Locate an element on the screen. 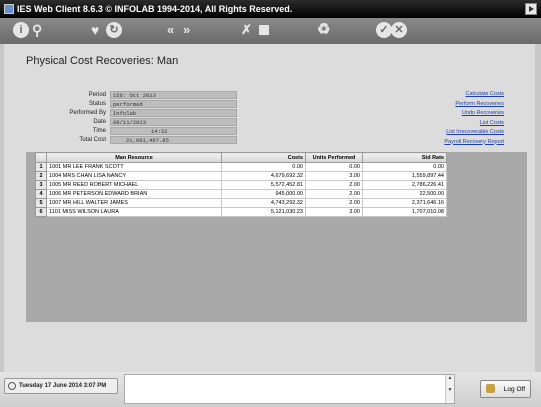 This screenshot has height=407, width=541. resource-cell: 1007 MR HILL WALTER JAMES is located at coordinates (134, 203).